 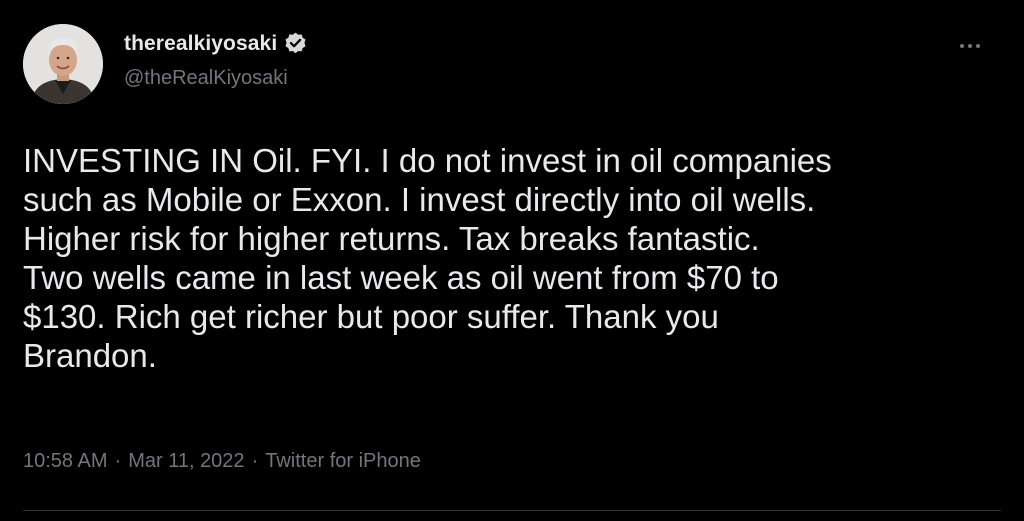 I want to click on profile-photo-icon, so click(x=63, y=64).